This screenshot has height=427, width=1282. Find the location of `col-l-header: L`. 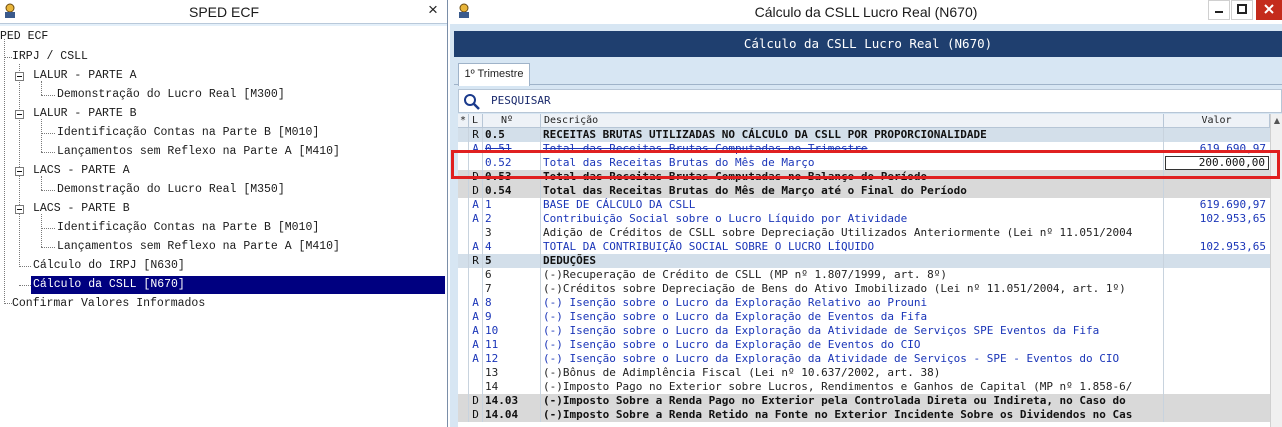

col-l-header: L is located at coordinates (476, 121).